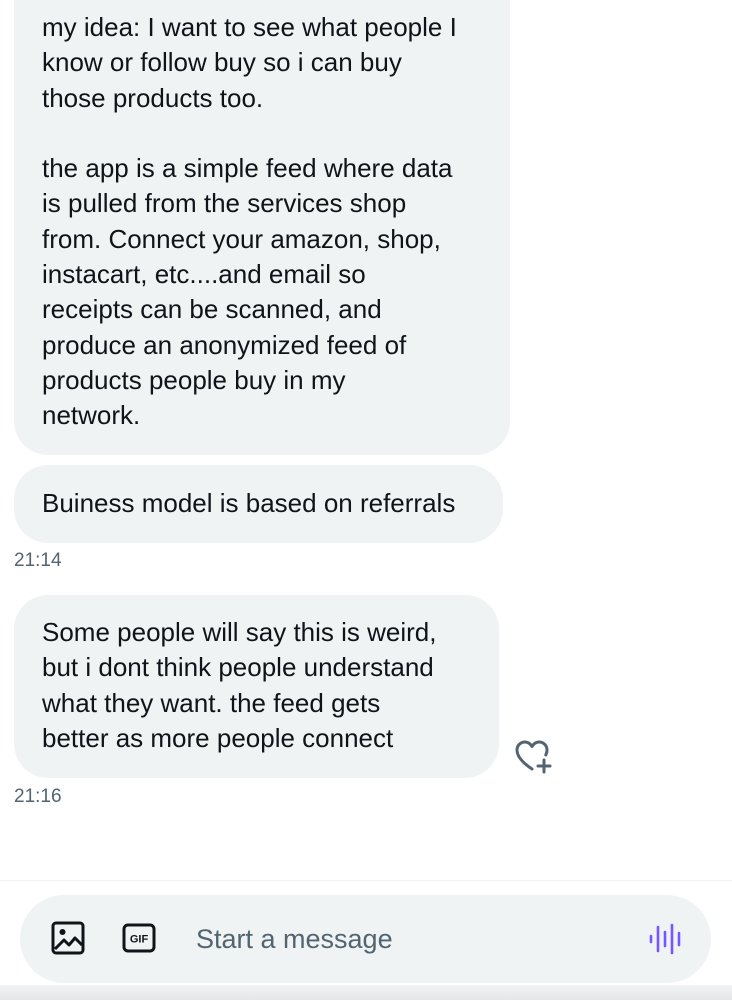  What do you see at coordinates (366, 992) in the screenshot?
I see `bottom-edge` at bounding box center [366, 992].